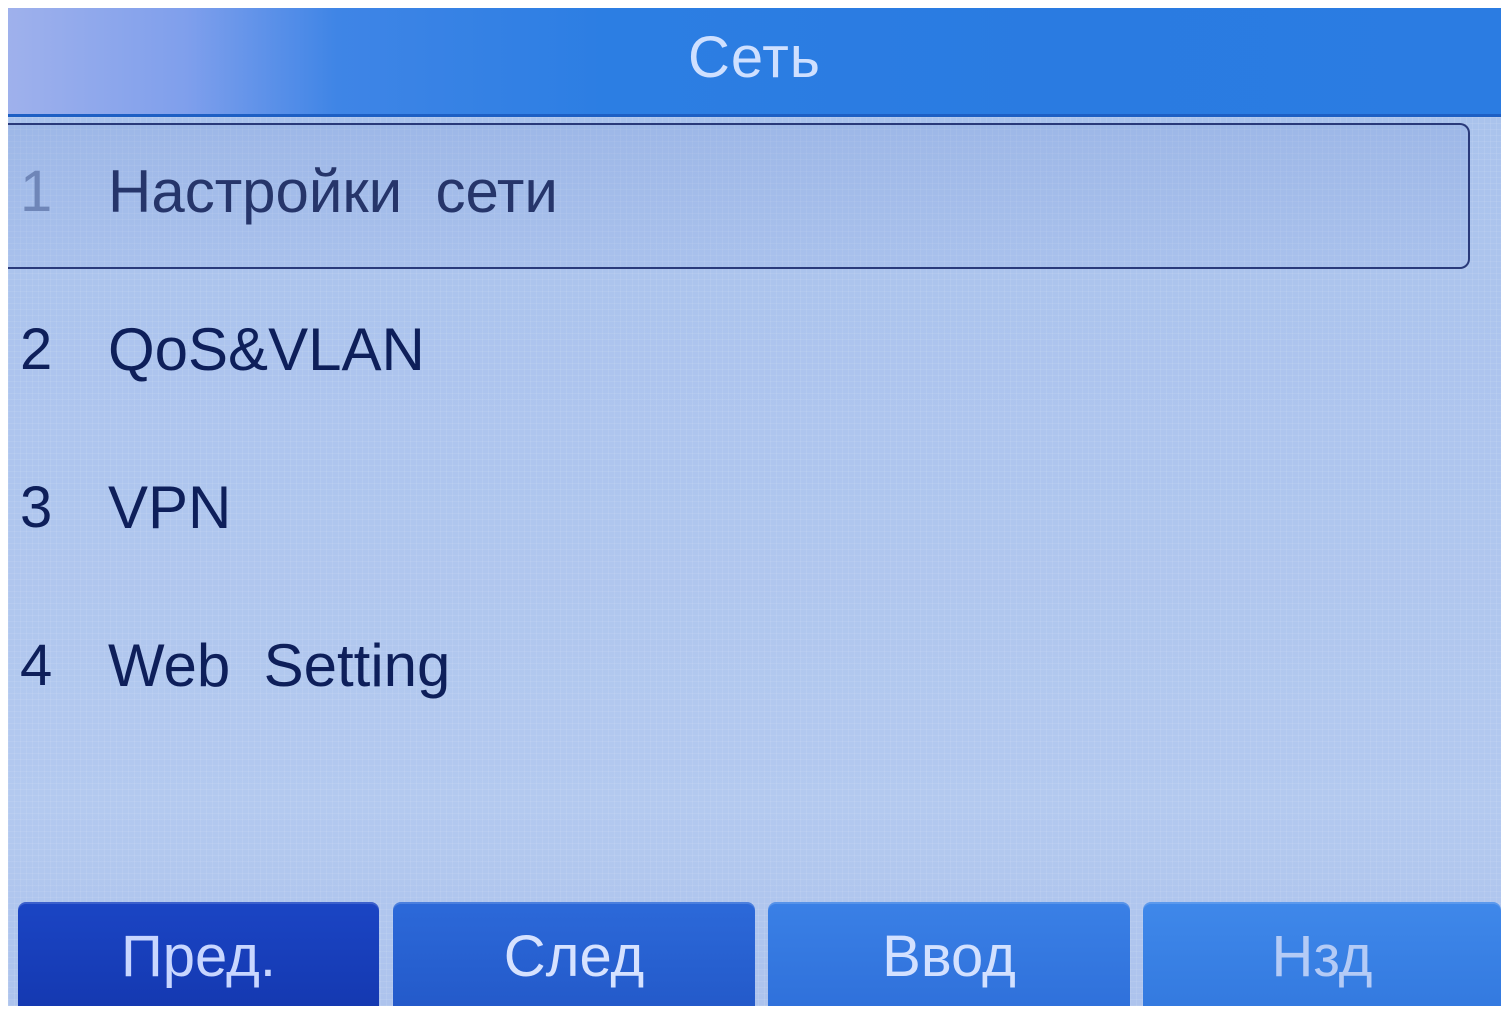 The height and width of the screenshot is (1009, 1505). Describe the element at coordinates (754, 666) in the screenshot. I see `menu-item-web-setting: 4 Web Setting` at that location.